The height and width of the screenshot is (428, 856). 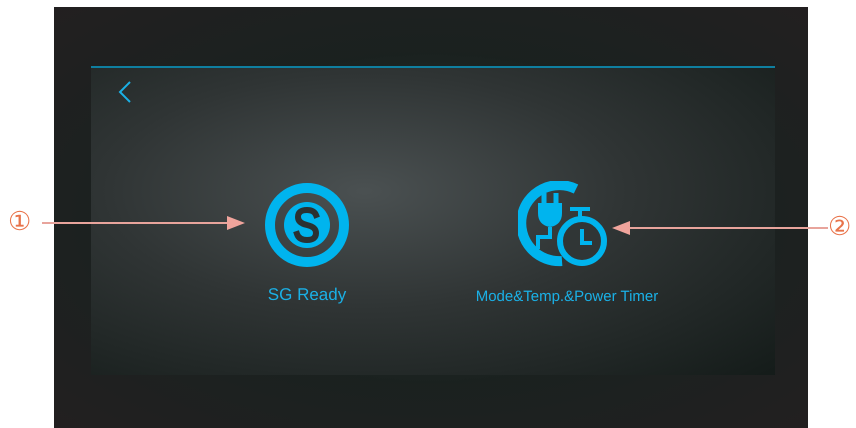 I want to click on menu-item-label: Mode&Temp.&Power Timer, so click(x=567, y=297).